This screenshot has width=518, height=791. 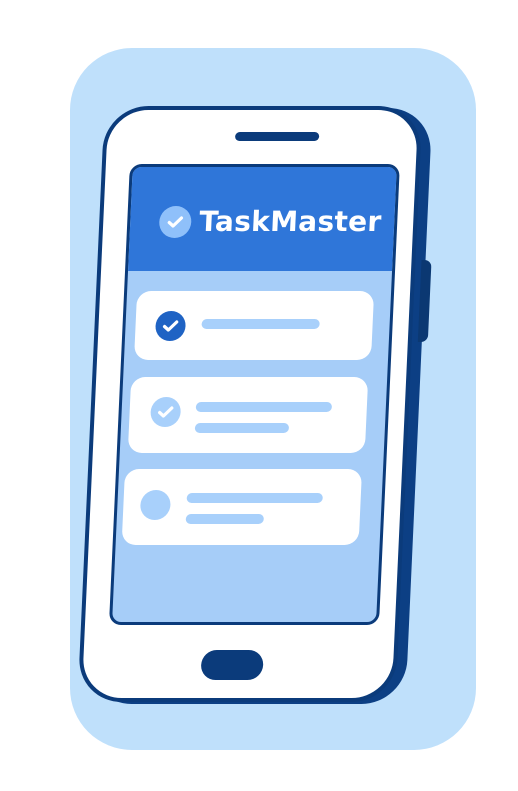 What do you see at coordinates (277, 136) in the screenshot?
I see `phone-speaker` at bounding box center [277, 136].